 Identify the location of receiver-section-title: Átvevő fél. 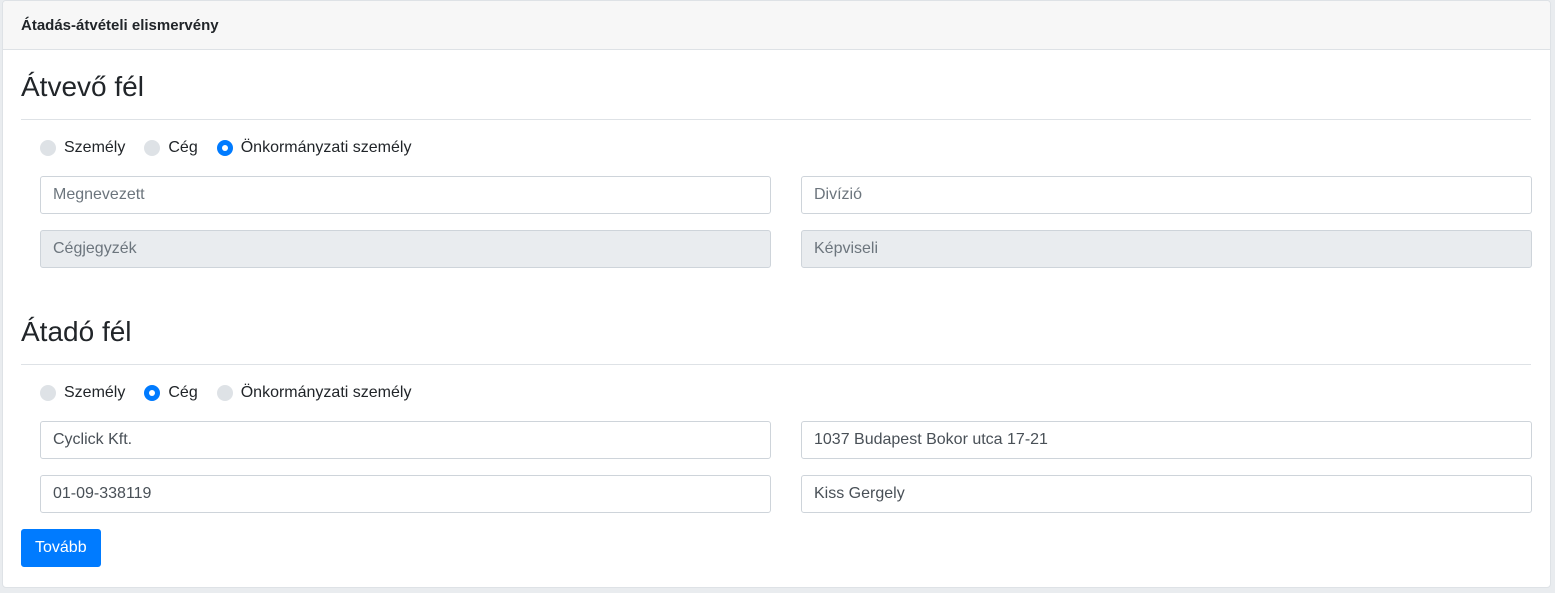
(82, 86).